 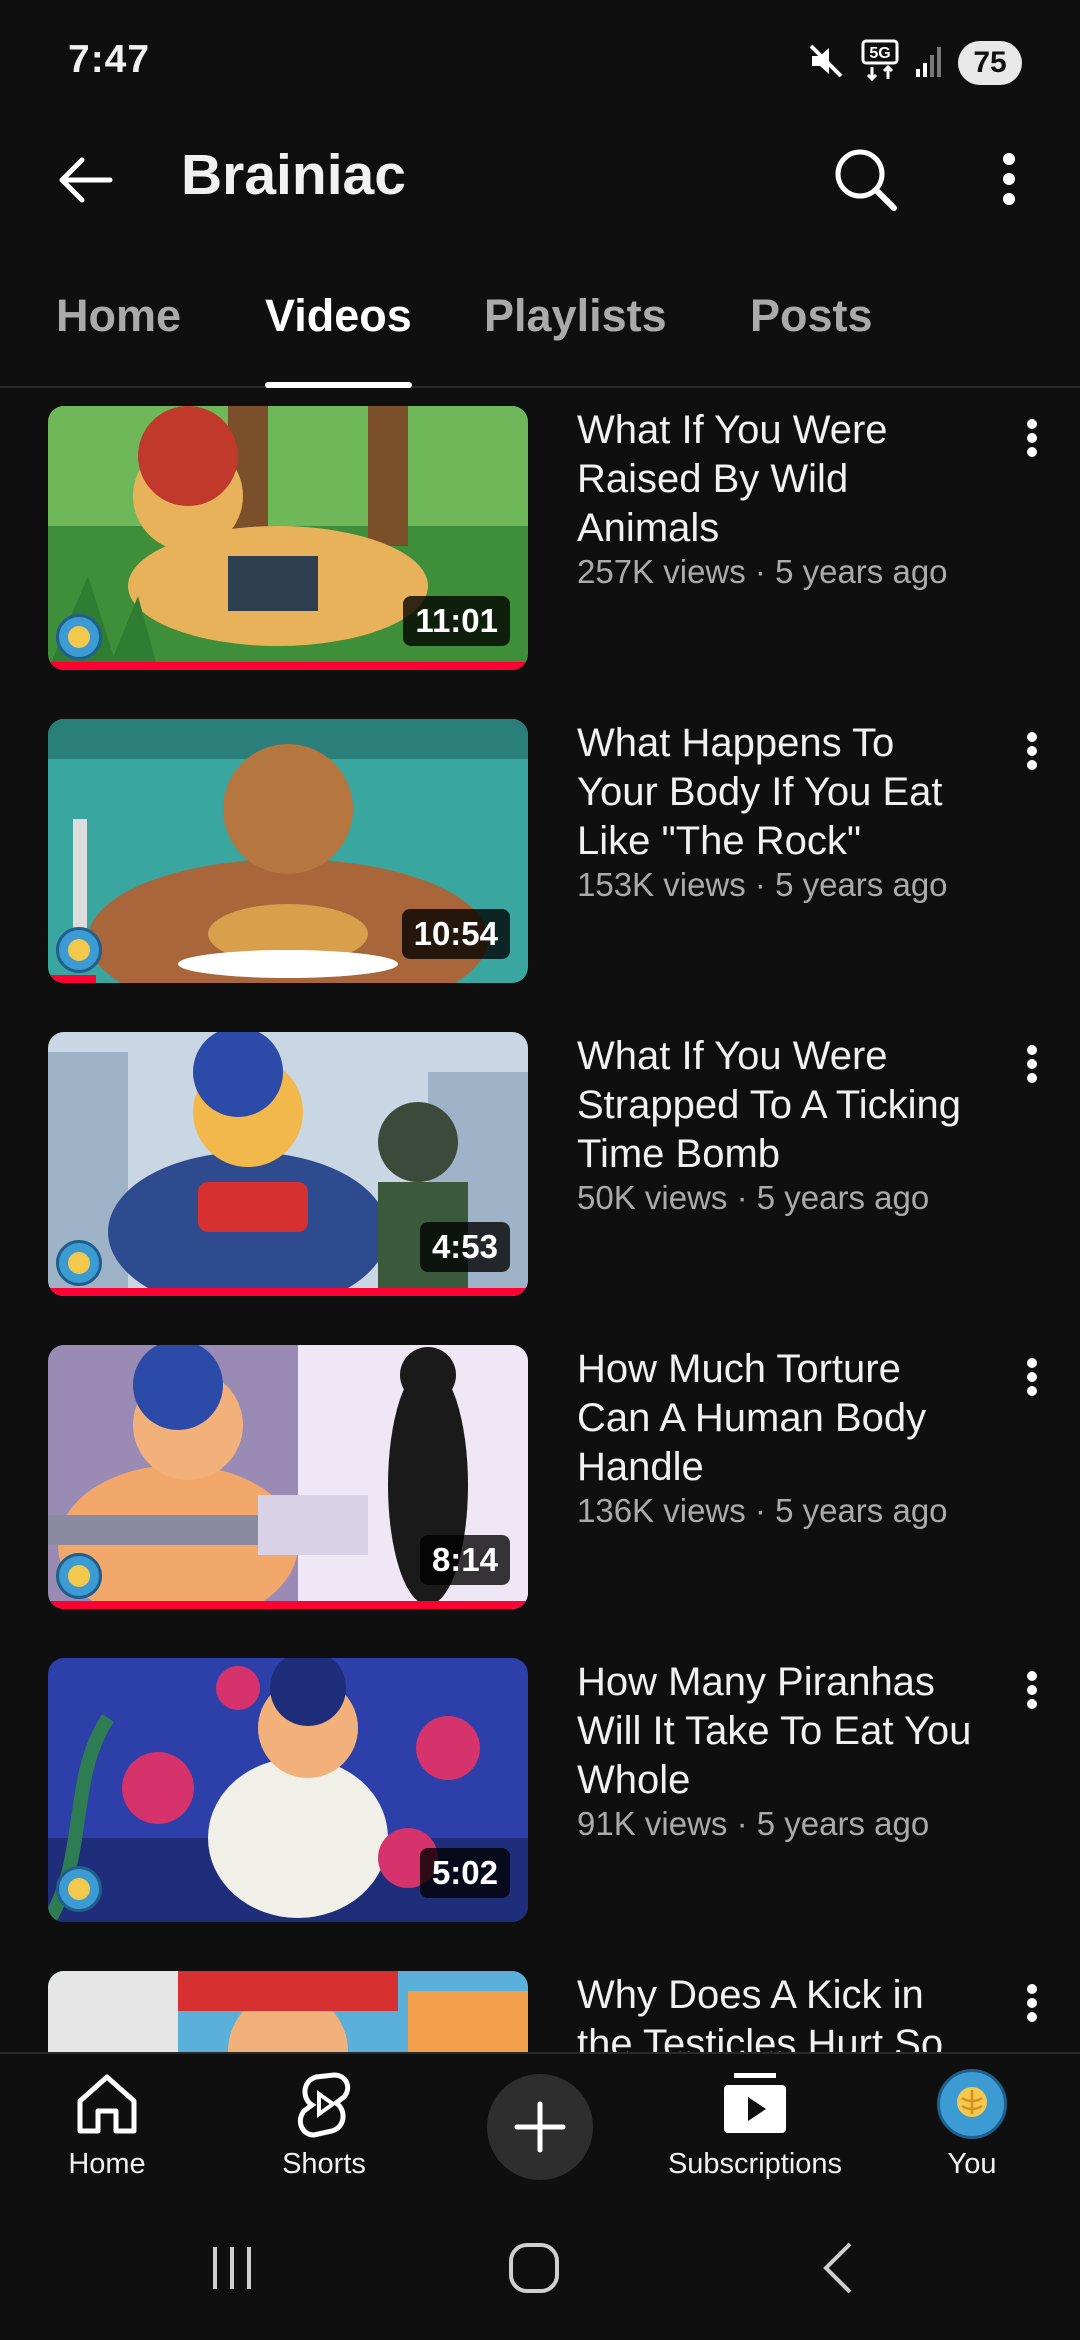 What do you see at coordinates (755, 2104) in the screenshot?
I see `subscriptions-icon` at bounding box center [755, 2104].